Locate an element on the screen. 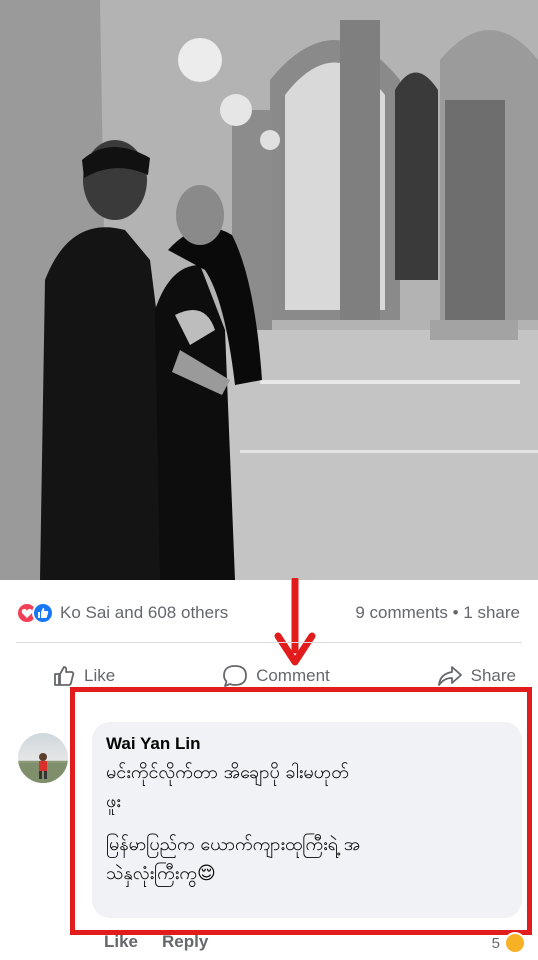 Image resolution: width=538 pixels, height=960 pixels. comment-bubble-icon is located at coordinates (235, 676).